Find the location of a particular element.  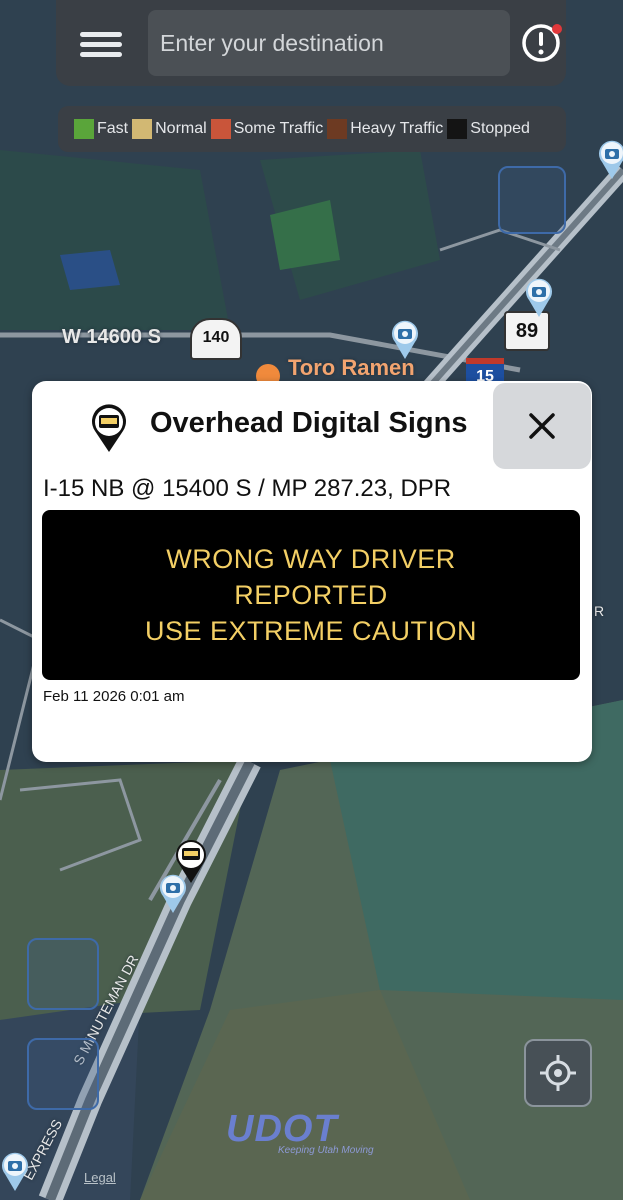

legal-link: Legal is located at coordinates (100, 1177).